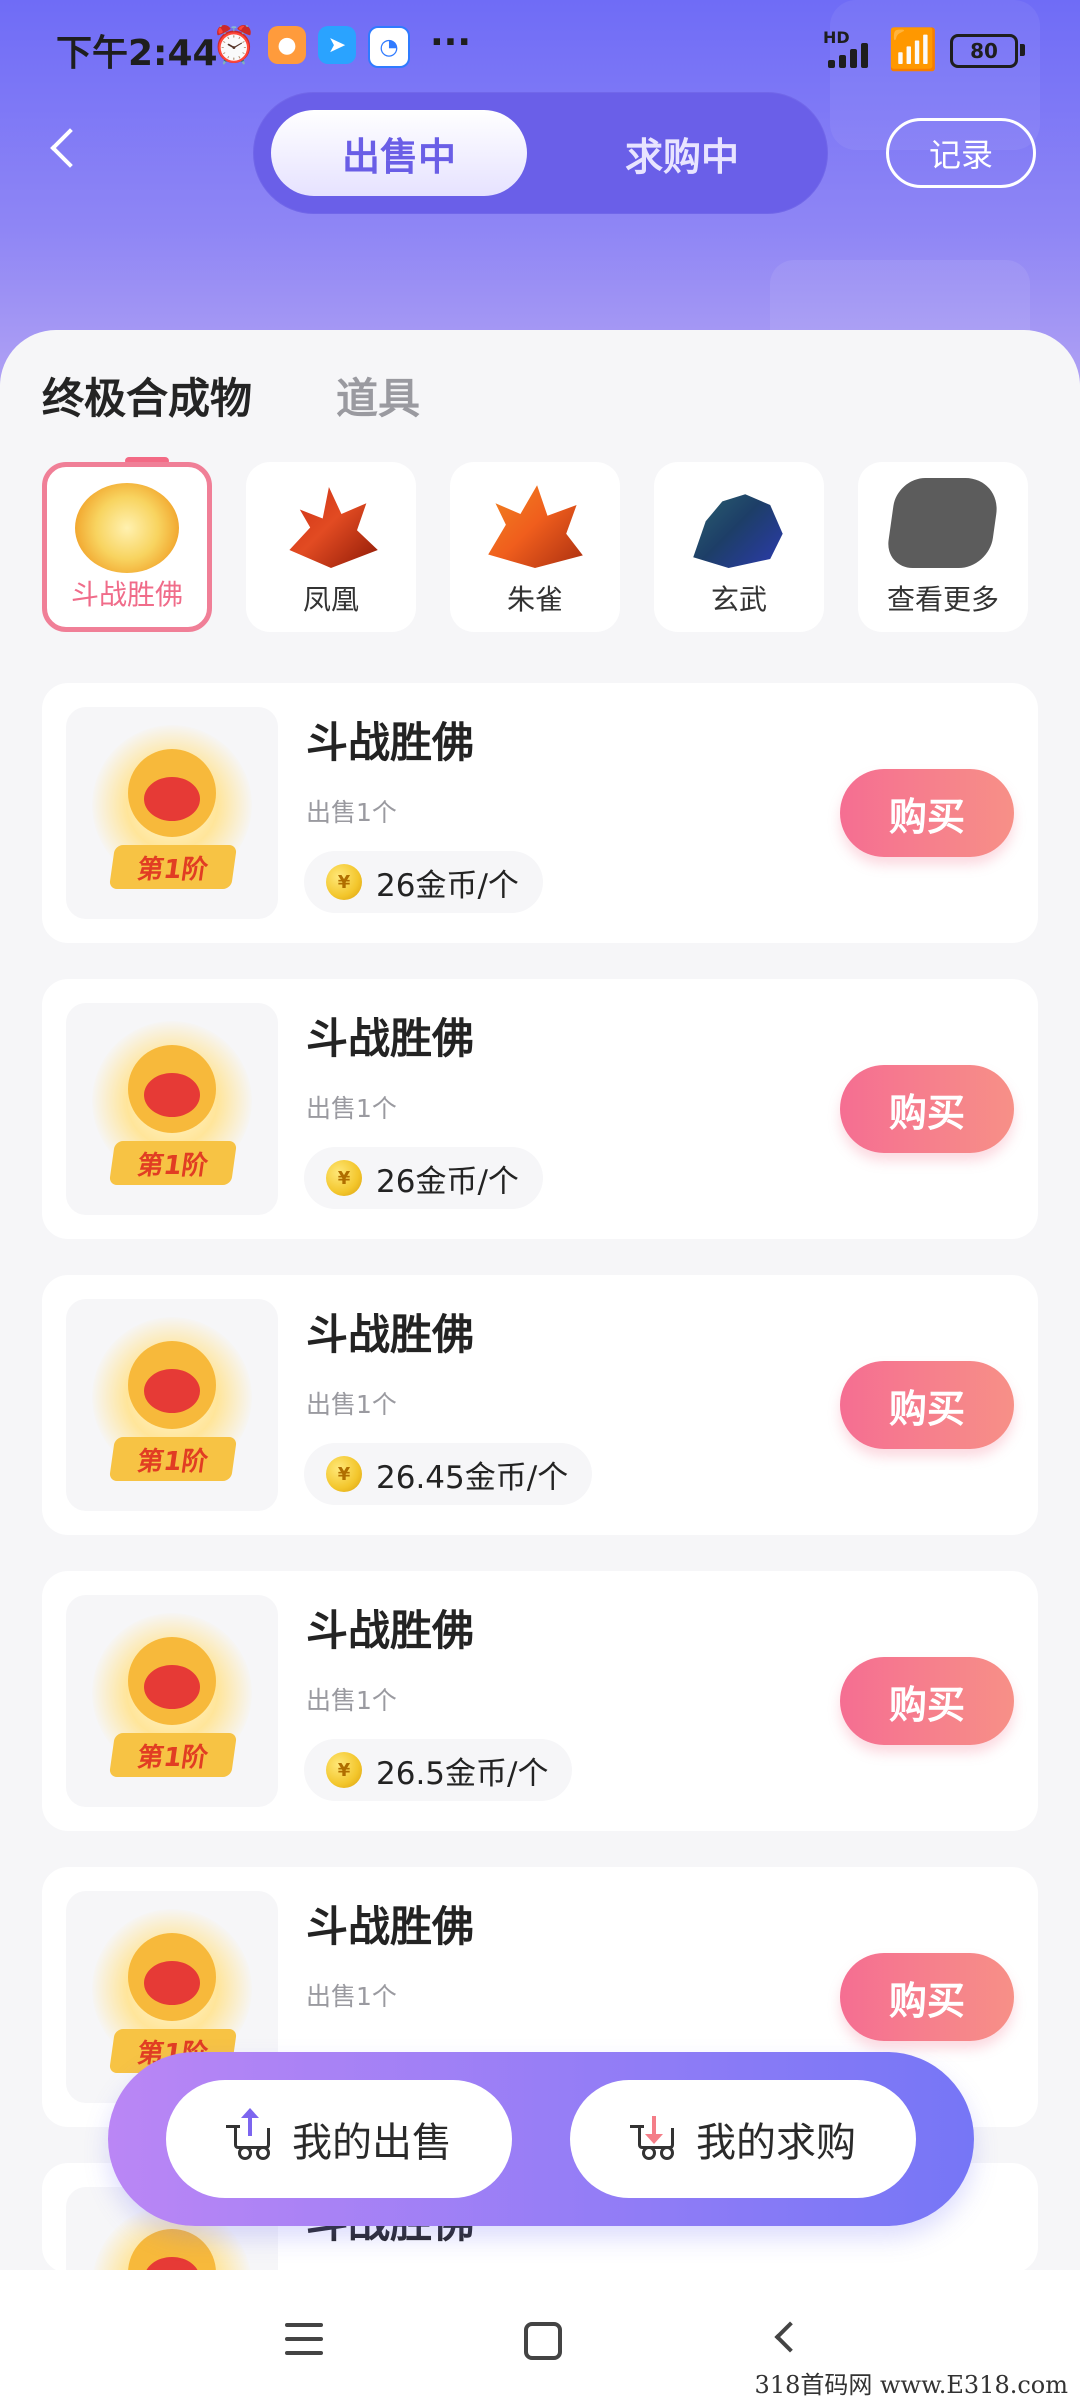 The height and width of the screenshot is (2400, 1080). I want to click on chip-black-tortoise: 玄武, so click(739, 547).